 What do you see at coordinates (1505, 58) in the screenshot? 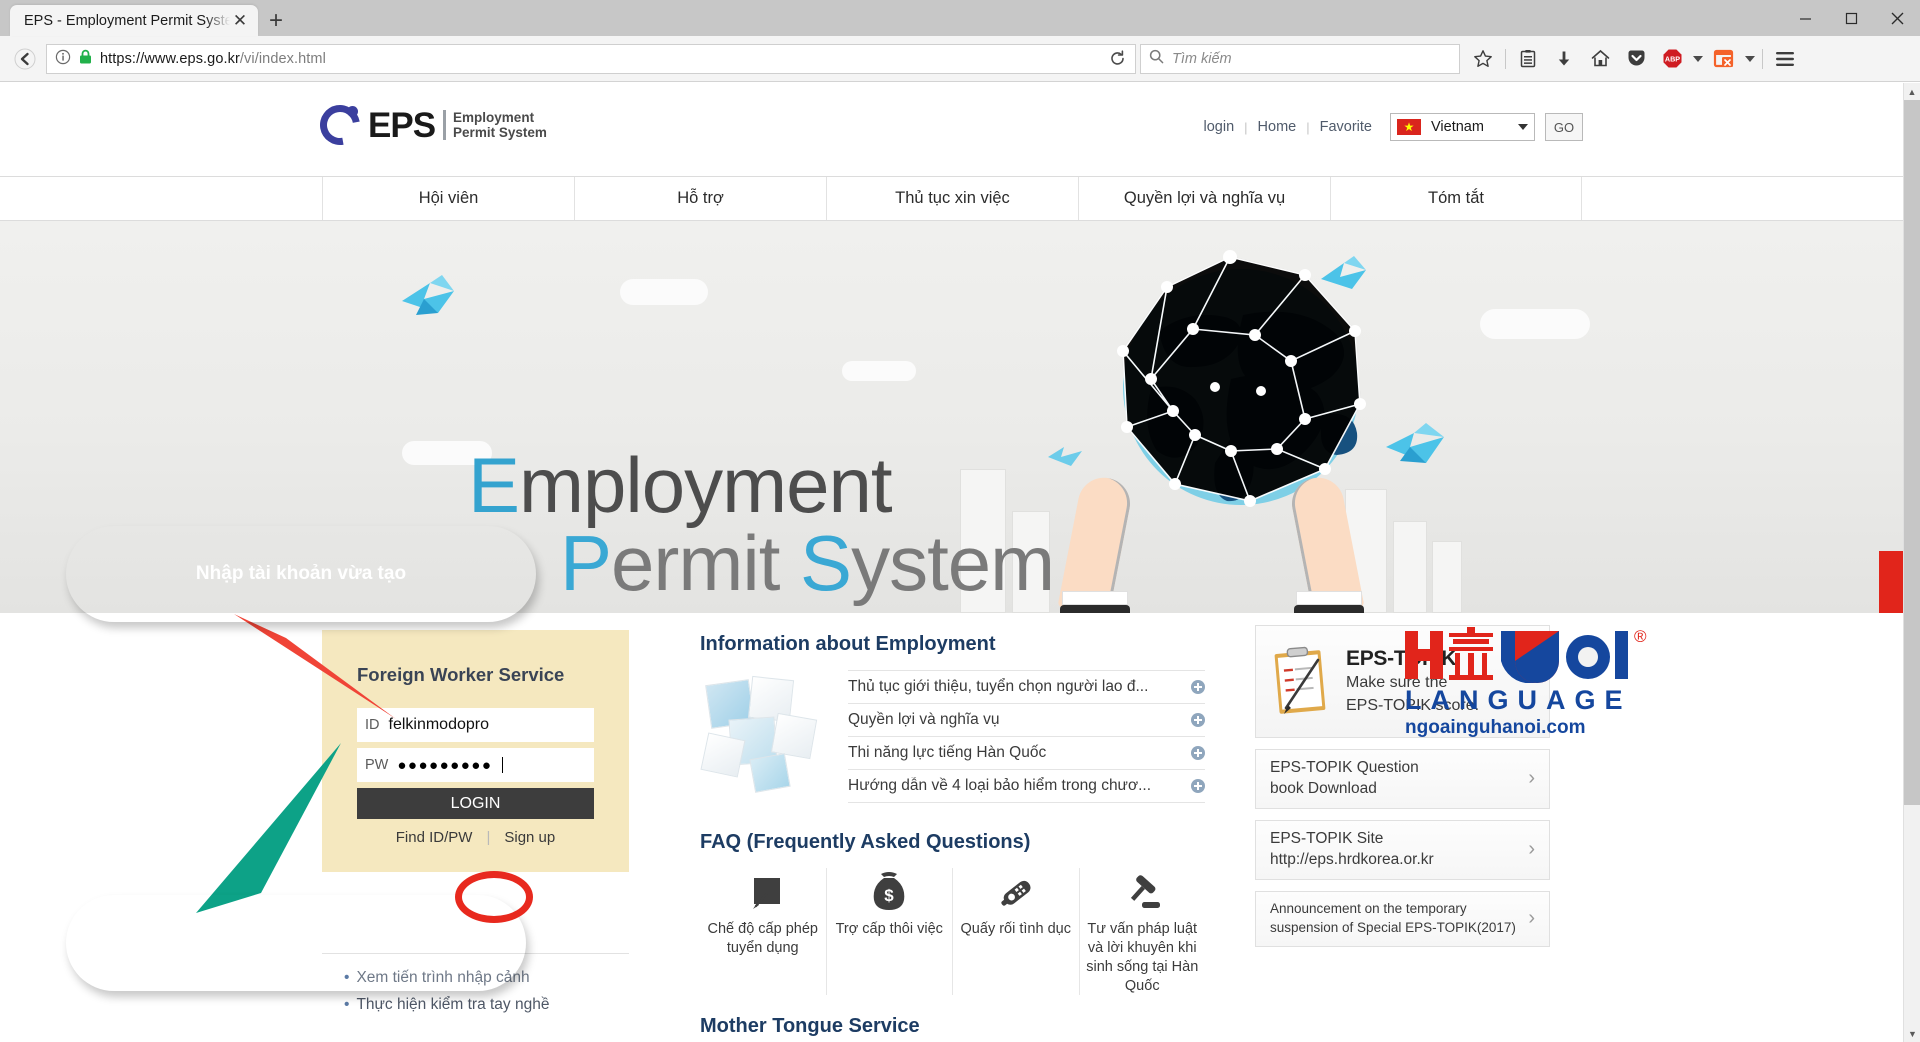
I see `toolbar-separator` at bounding box center [1505, 58].